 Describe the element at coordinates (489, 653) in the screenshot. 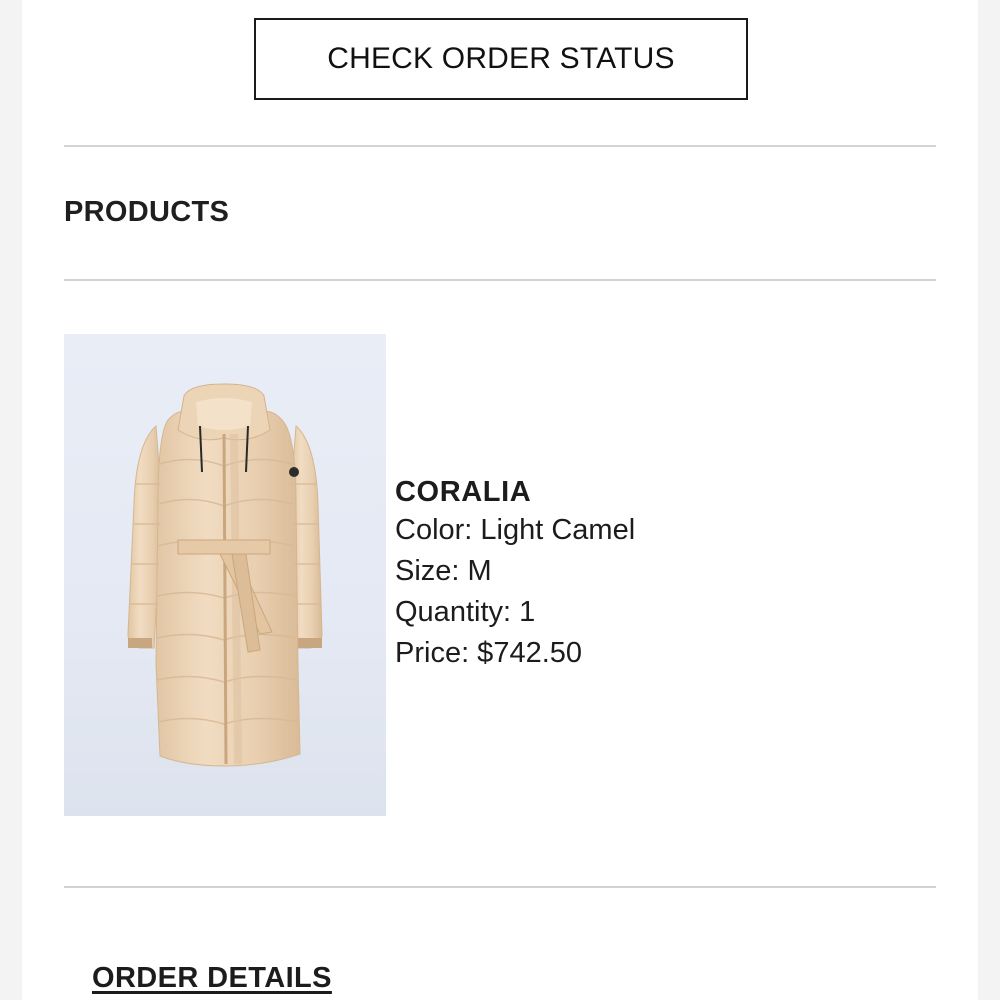

I see `product-price: Price: $742.50` at that location.